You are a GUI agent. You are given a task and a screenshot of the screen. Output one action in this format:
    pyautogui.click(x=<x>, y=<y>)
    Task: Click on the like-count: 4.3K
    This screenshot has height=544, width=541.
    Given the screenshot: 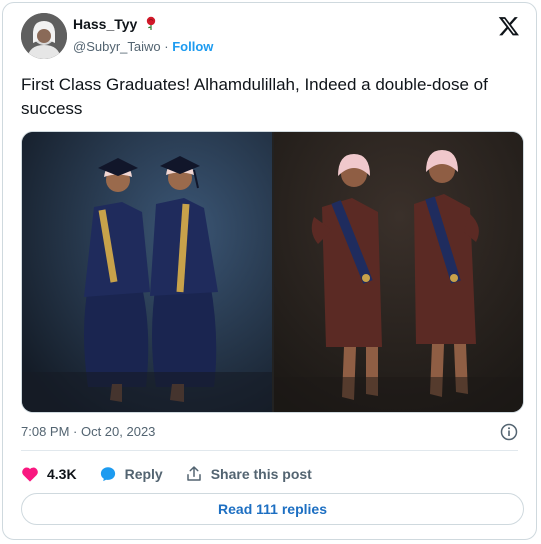 What is the action you would take?
    pyautogui.click(x=62, y=474)
    